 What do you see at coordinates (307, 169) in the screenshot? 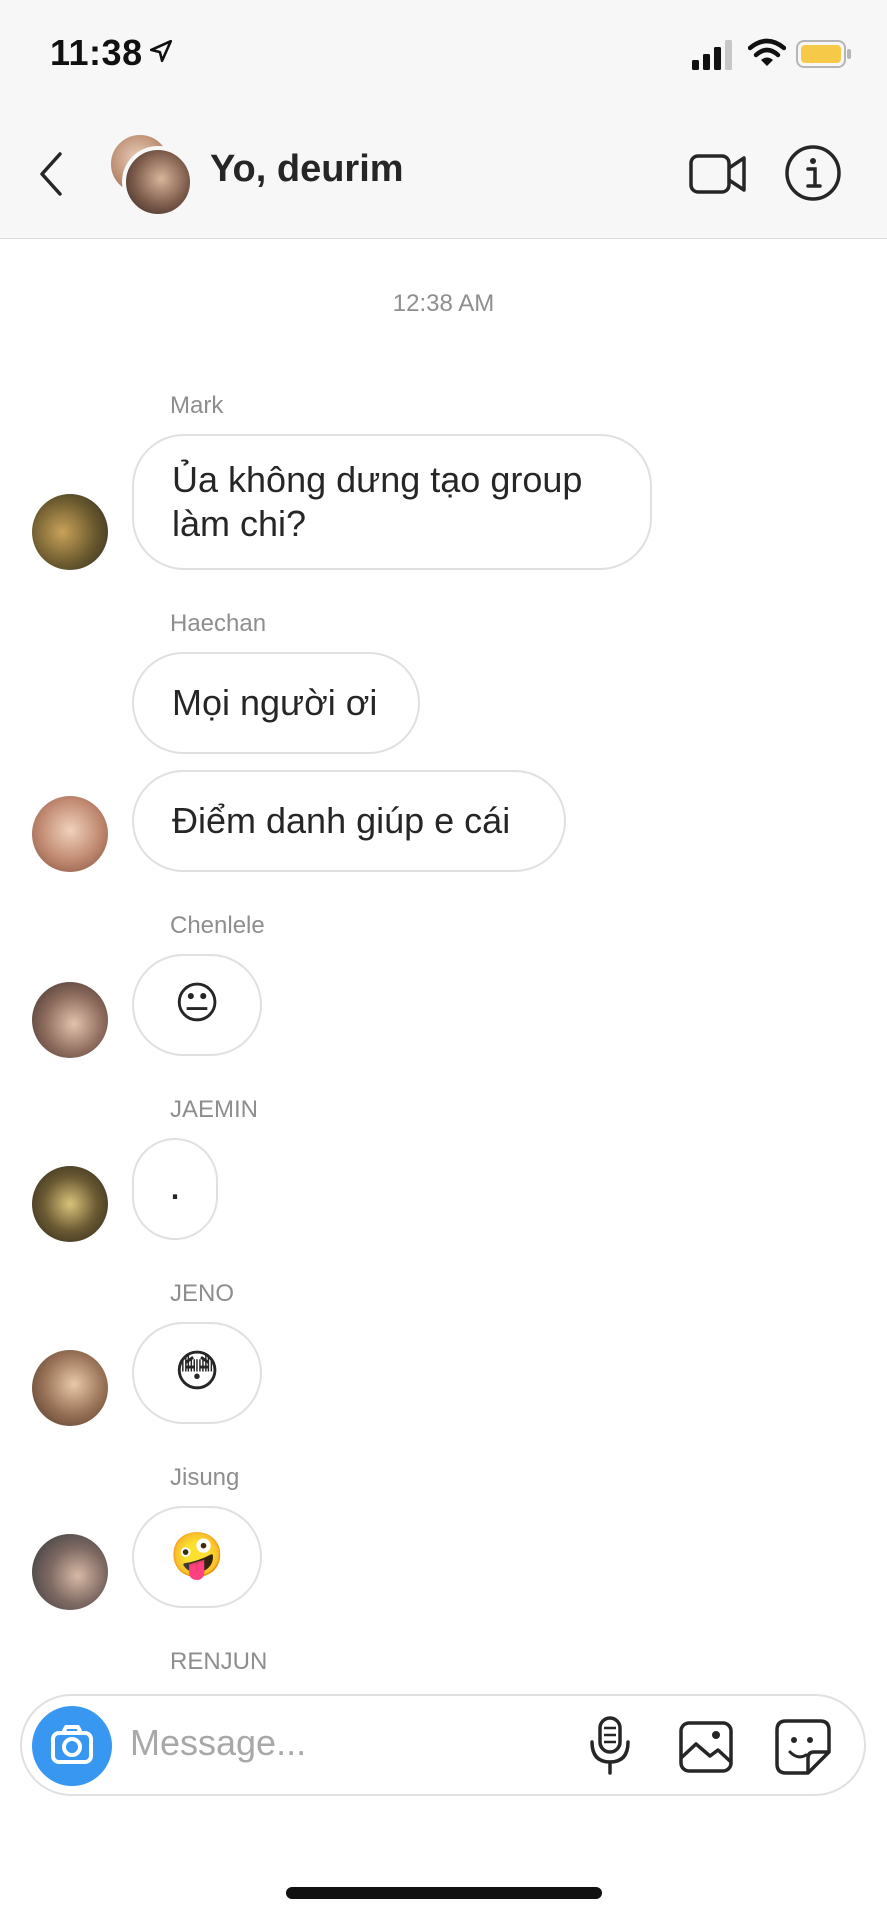
I see `chat-title: Yo, deurim` at bounding box center [307, 169].